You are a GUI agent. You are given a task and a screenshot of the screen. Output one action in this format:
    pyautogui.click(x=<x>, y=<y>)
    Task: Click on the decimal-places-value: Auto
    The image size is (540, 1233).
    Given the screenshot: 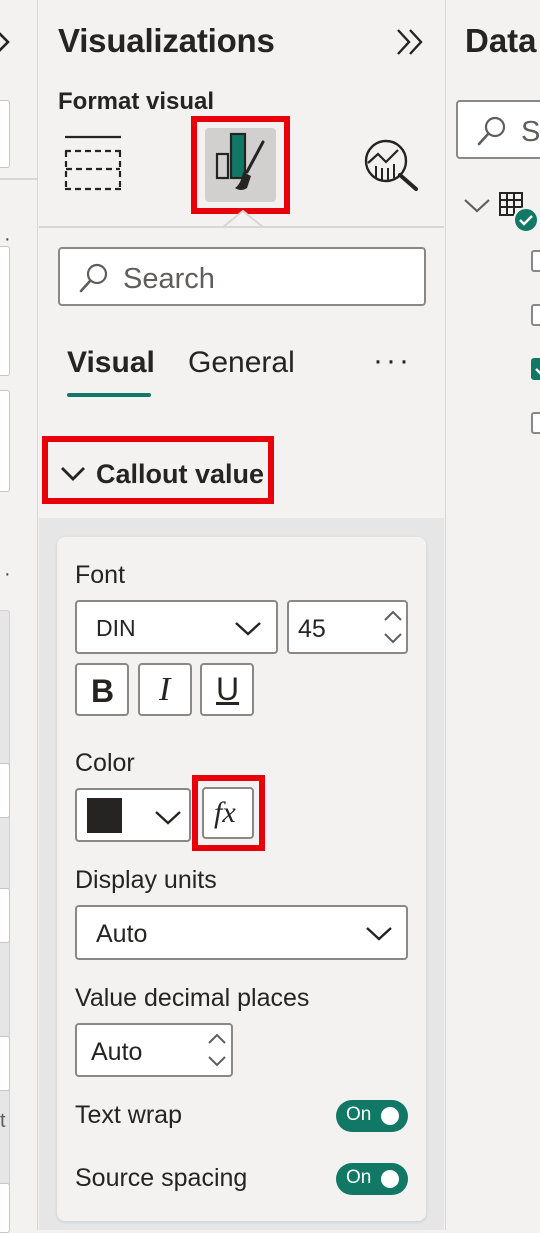 What is the action you would take?
    pyautogui.click(x=117, y=1052)
    